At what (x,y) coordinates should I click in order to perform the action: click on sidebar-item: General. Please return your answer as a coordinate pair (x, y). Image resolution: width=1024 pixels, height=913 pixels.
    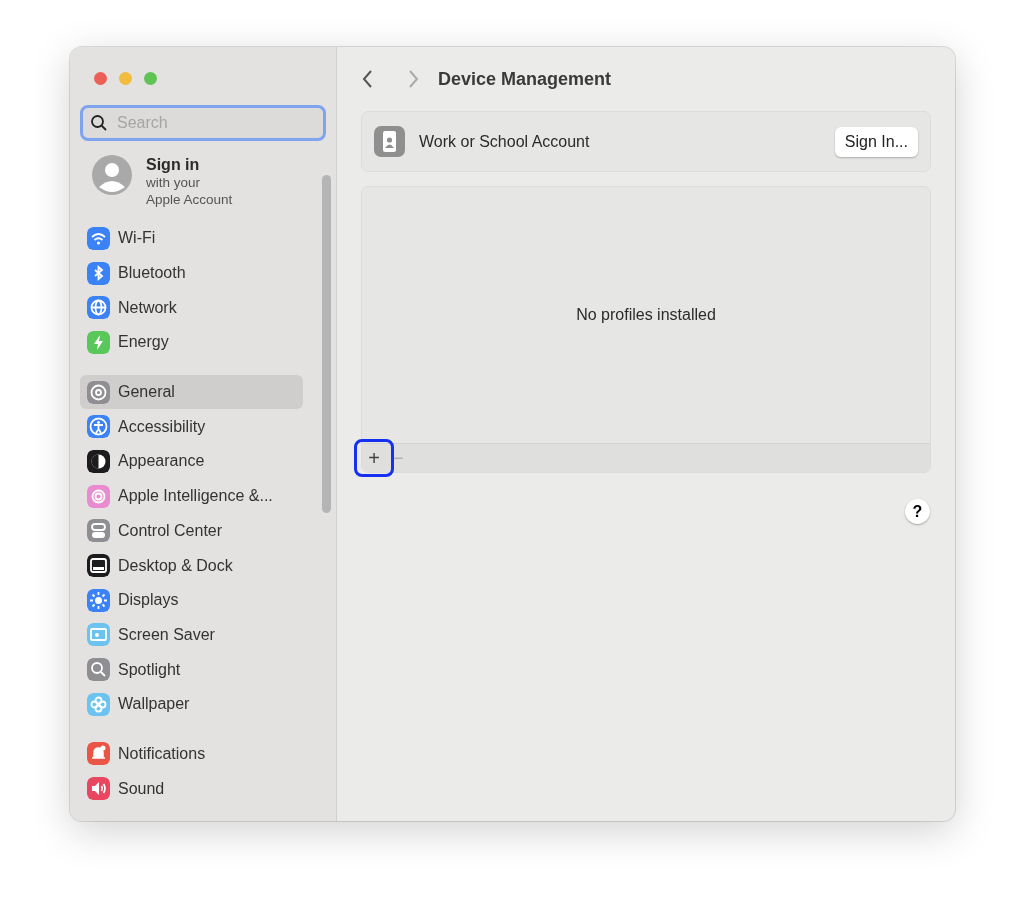
    Looking at the image, I should click on (191, 392).